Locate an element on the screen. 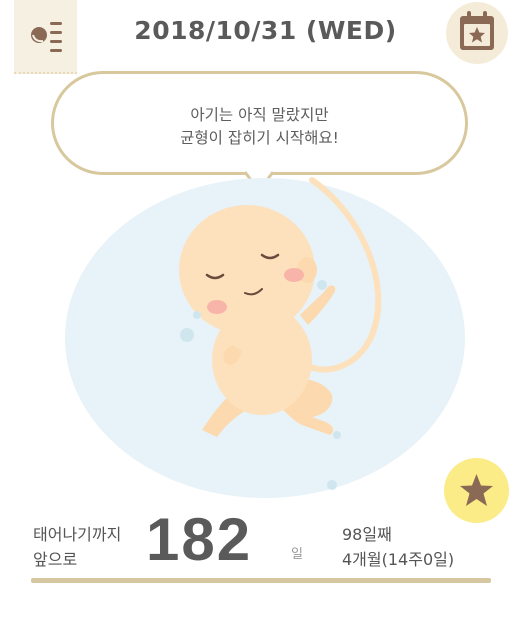 The width and height of the screenshot is (531, 622). days-until-label: 태어나기까지 앞으로 is located at coordinates (77, 547).